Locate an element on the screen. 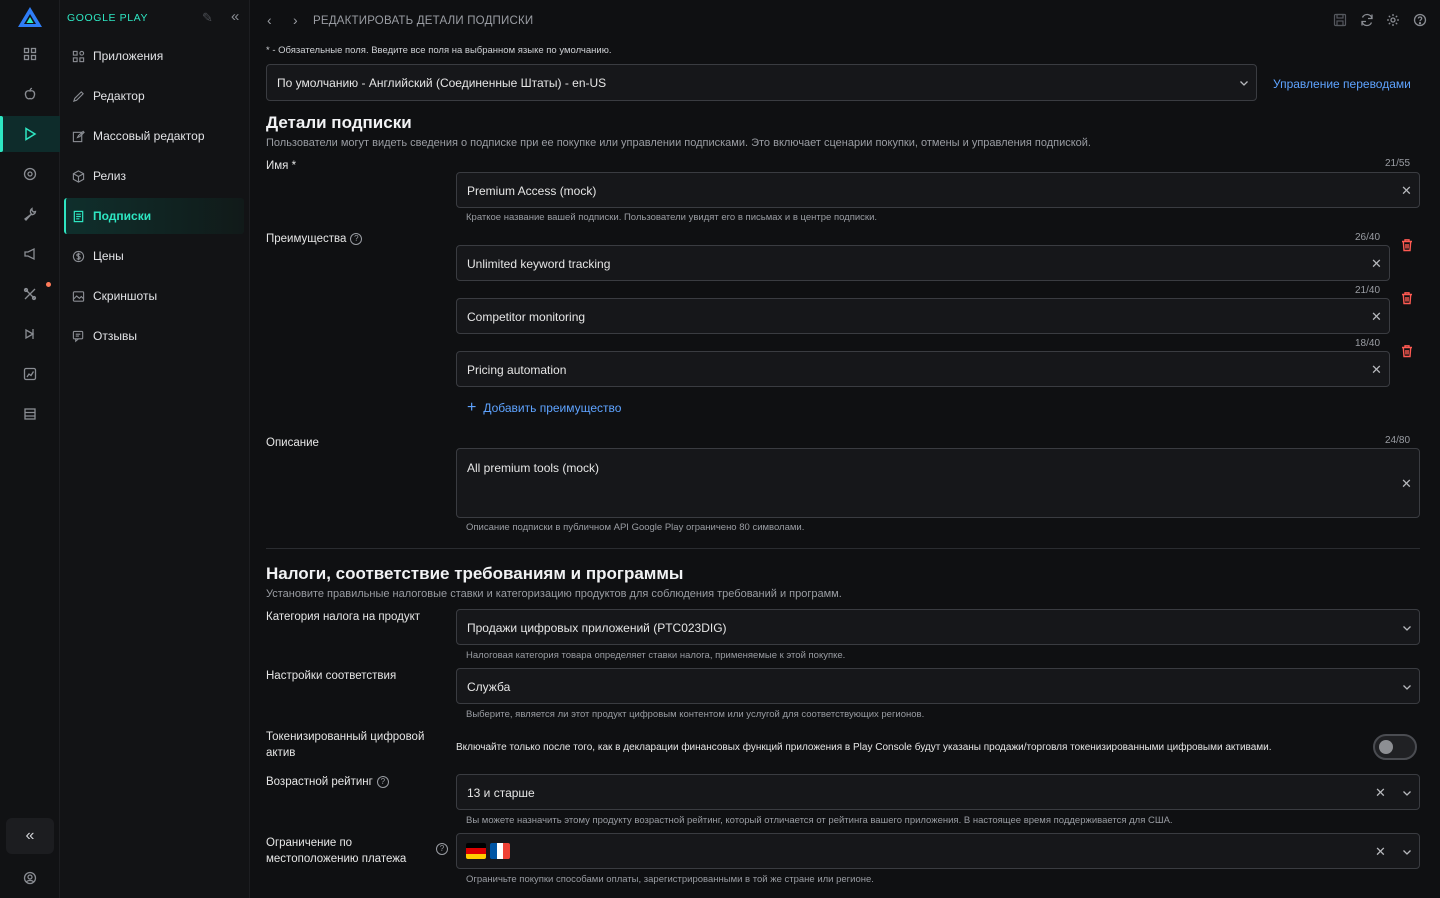  back-arrow-icon: ‹ is located at coordinates (269, 20).